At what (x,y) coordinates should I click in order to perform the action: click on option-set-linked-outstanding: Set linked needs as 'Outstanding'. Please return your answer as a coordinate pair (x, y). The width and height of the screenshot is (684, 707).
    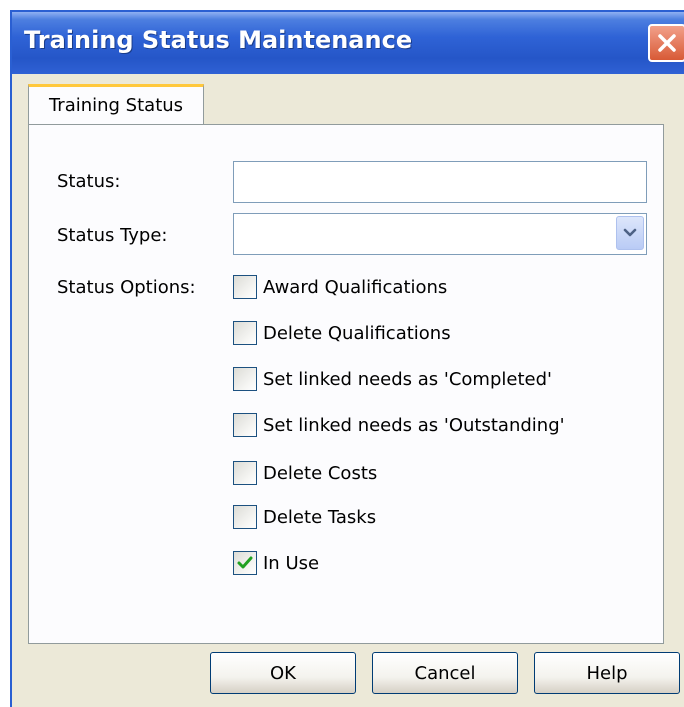
    Looking at the image, I should click on (399, 425).